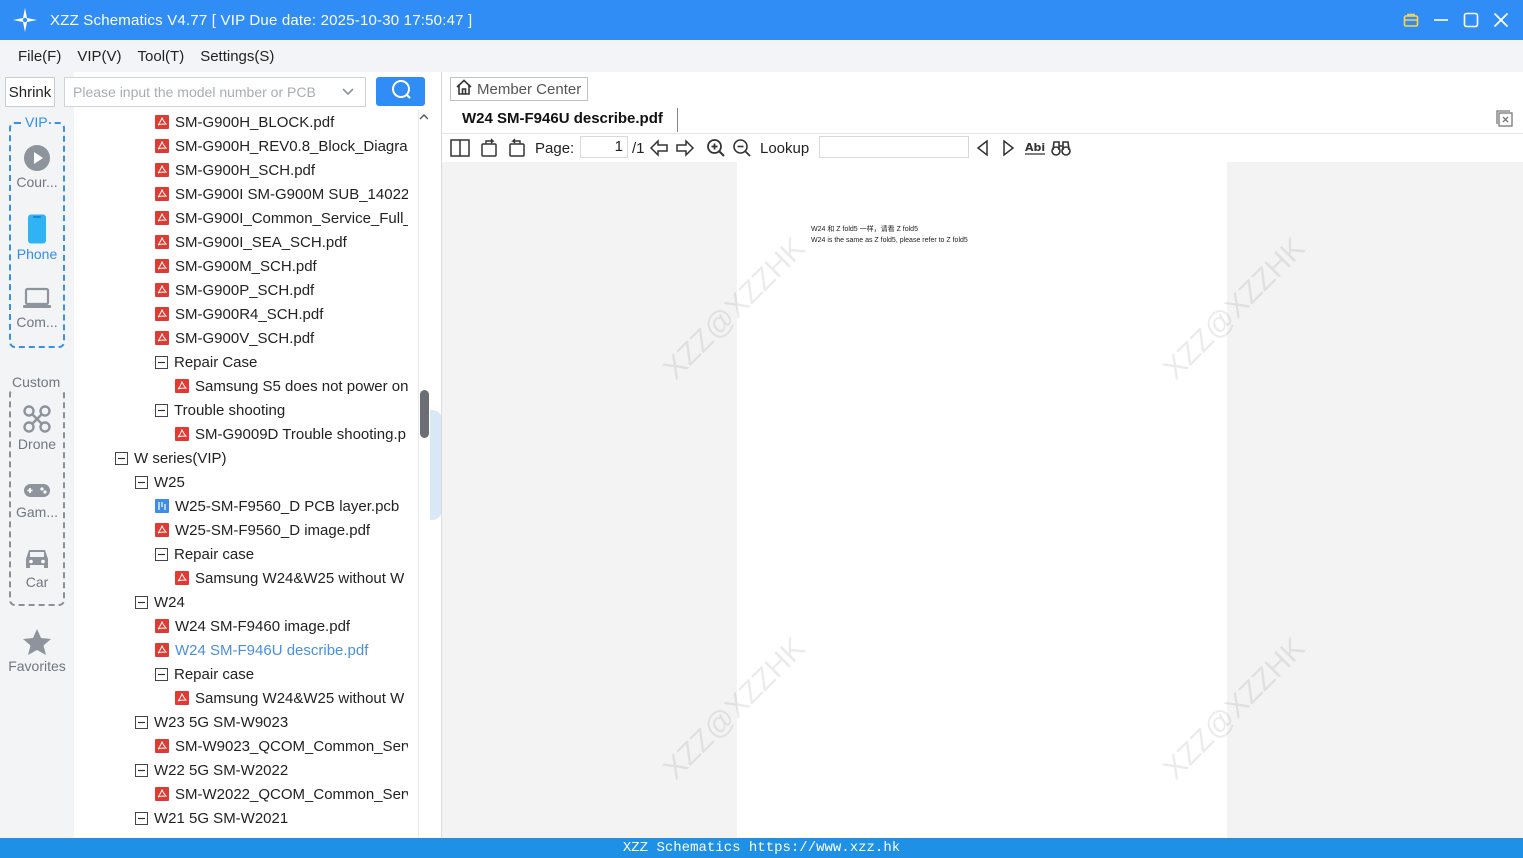 The width and height of the screenshot is (1523, 858). I want to click on lookup-input, so click(894, 147).